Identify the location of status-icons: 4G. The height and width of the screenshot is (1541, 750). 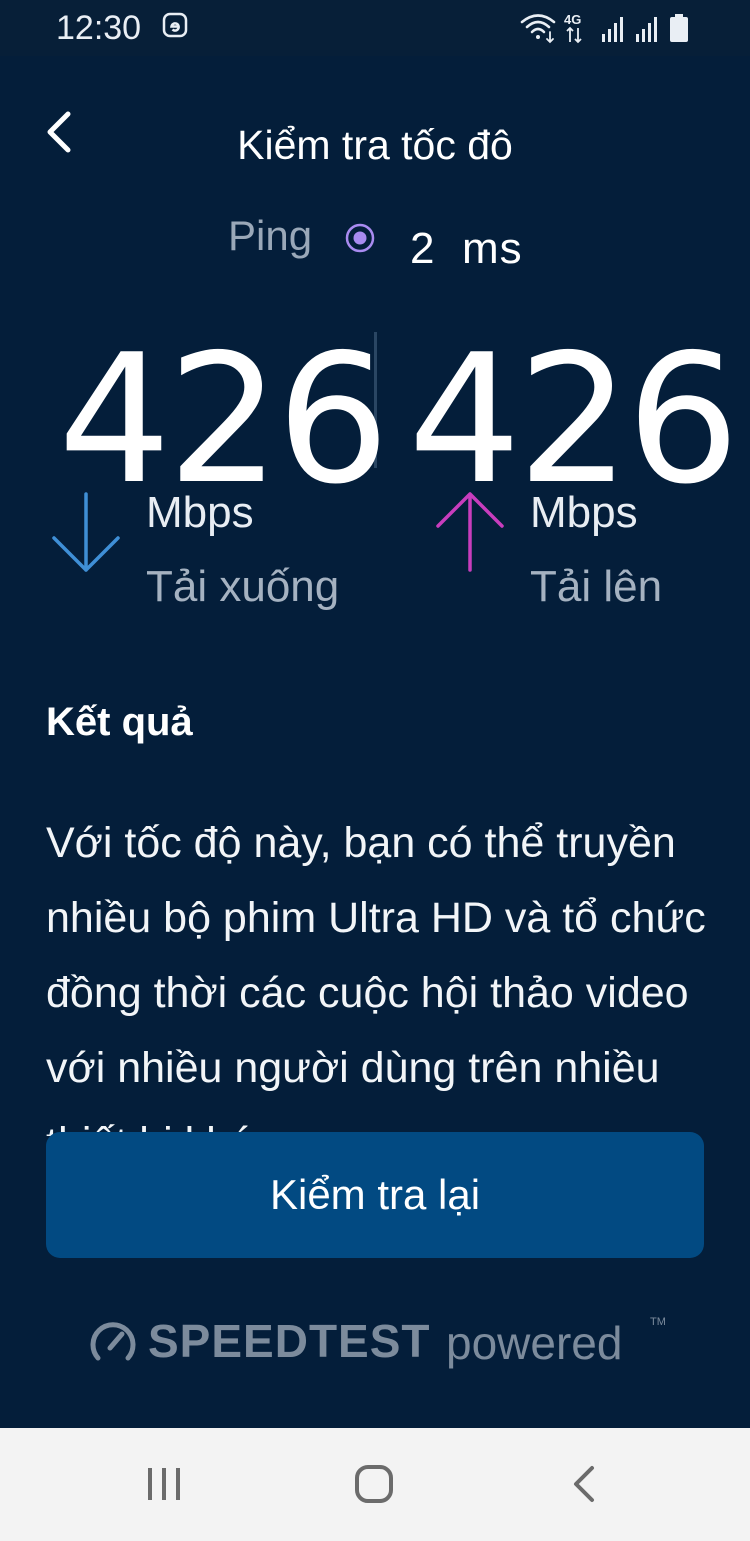
(604, 28).